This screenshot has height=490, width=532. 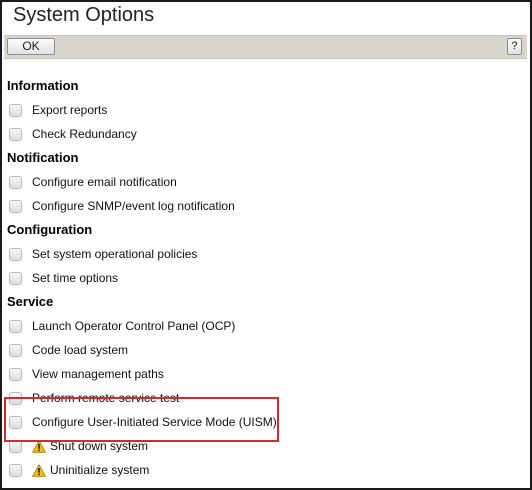 What do you see at coordinates (15, 398) in the screenshot?
I see `perform-remote-service-test-checkbox` at bounding box center [15, 398].